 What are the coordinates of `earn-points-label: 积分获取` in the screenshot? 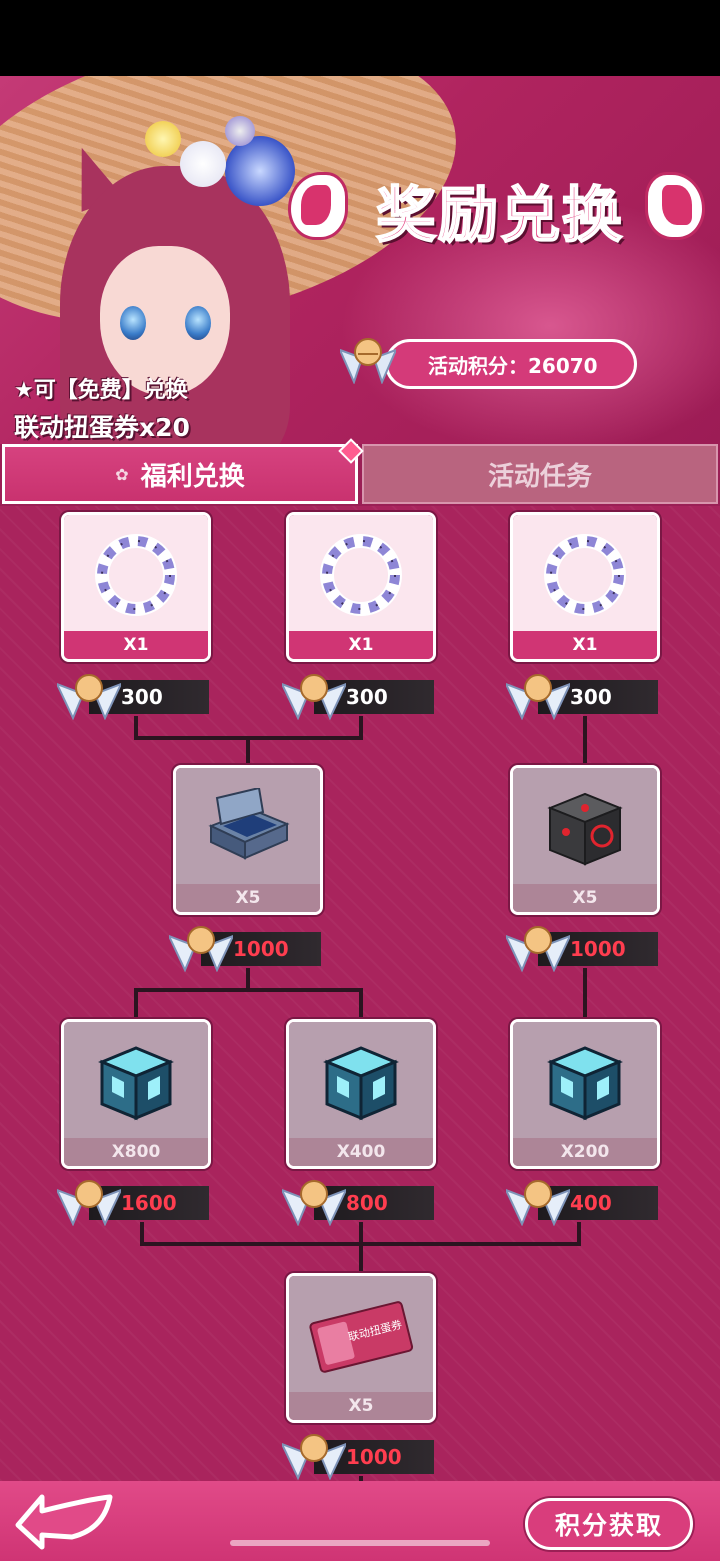 It's located at (608, 1525).